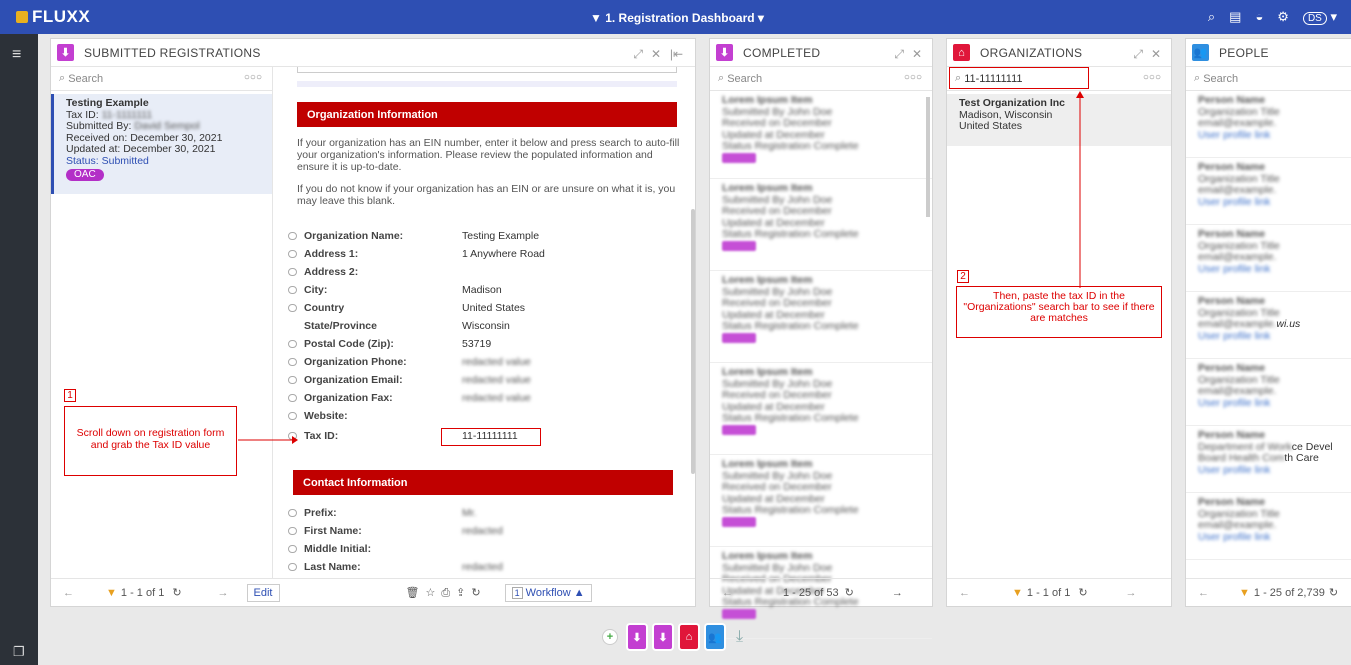  I want to click on add-icon: +, so click(610, 637).